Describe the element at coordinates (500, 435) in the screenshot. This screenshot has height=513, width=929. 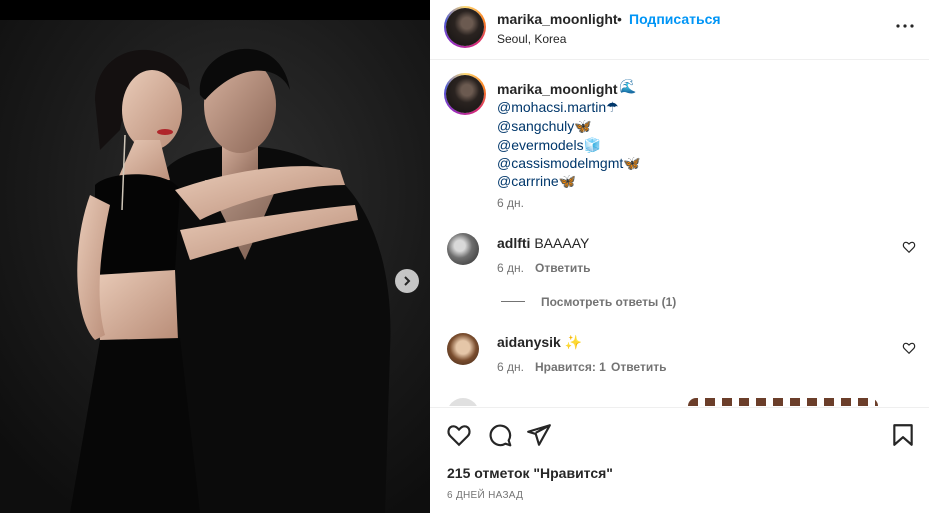
I see `comment-icon` at that location.